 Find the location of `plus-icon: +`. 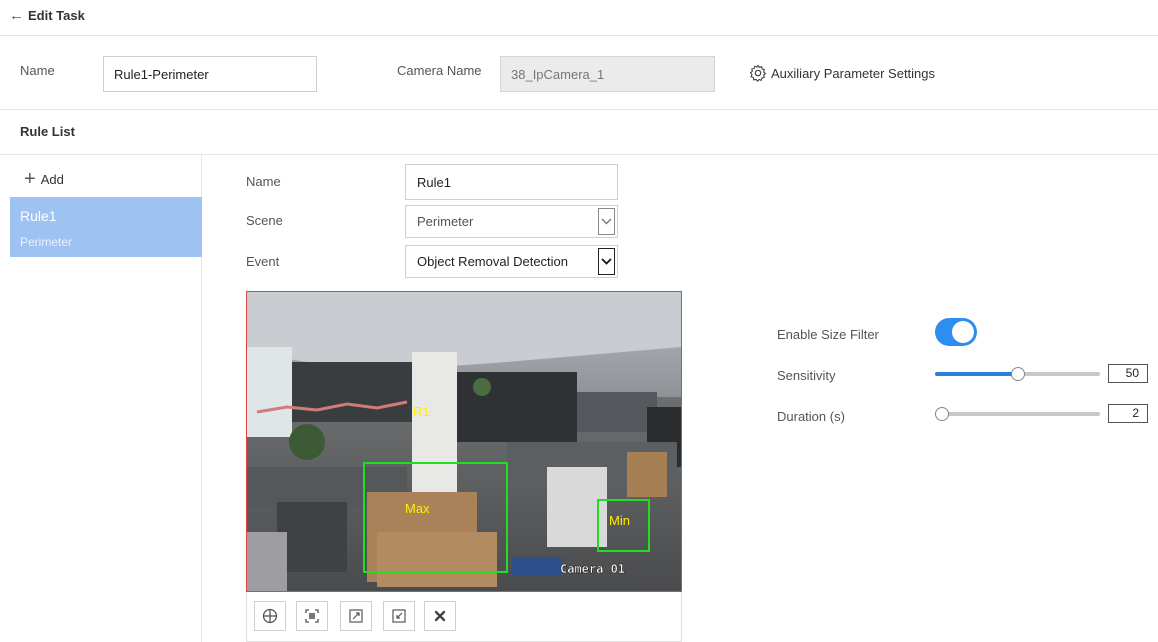

plus-icon: + is located at coordinates (30, 179).